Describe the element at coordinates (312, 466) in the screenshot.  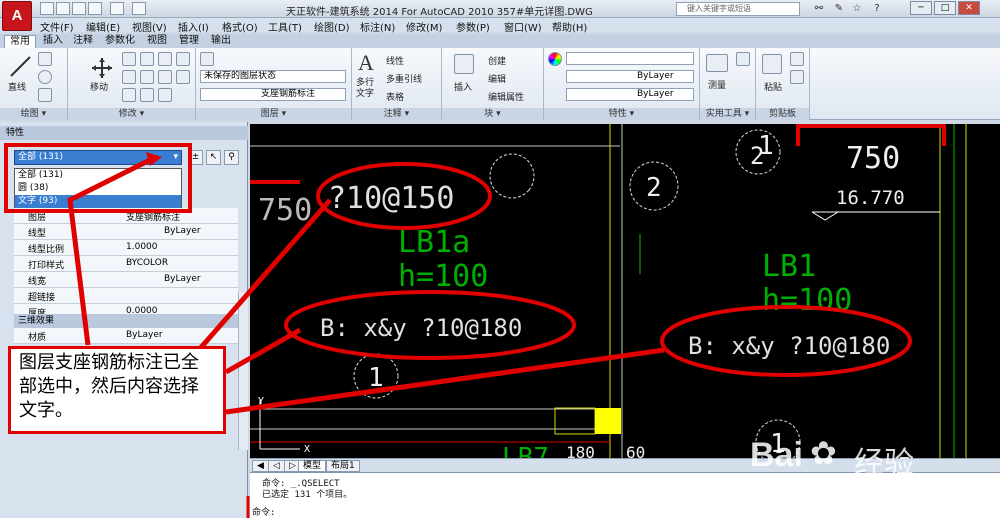
I see `tab-model: 模型` at that location.